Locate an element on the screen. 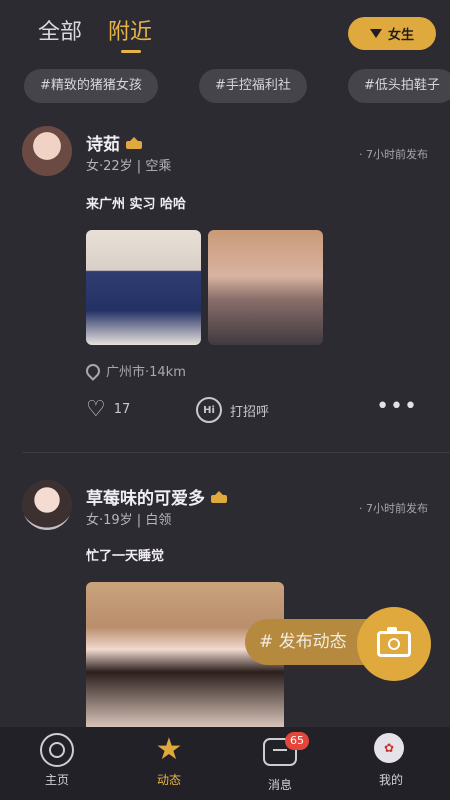 The height and width of the screenshot is (800, 450). nav-messages-label: 消息 is located at coordinates (279, 785).